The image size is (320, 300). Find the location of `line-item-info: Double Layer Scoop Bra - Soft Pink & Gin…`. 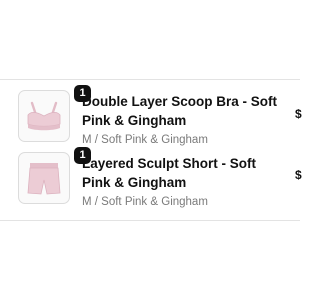

line-item-info: Double Layer Scoop Bra - Soft Pink & Gin… is located at coordinates (184, 120).